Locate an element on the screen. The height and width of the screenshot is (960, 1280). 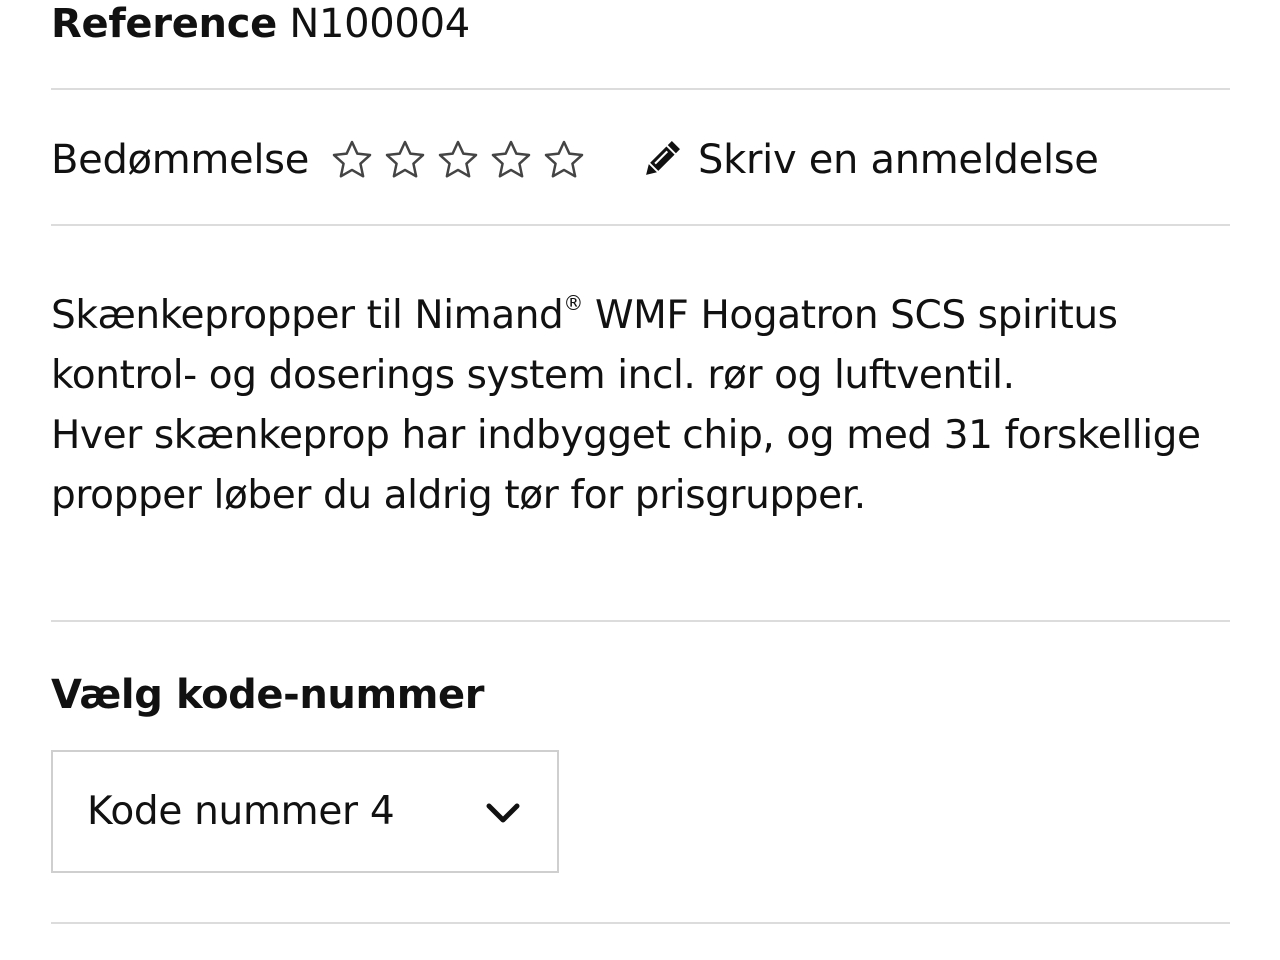
code-number-select: Kode nummer 4 is located at coordinates (305, 811).